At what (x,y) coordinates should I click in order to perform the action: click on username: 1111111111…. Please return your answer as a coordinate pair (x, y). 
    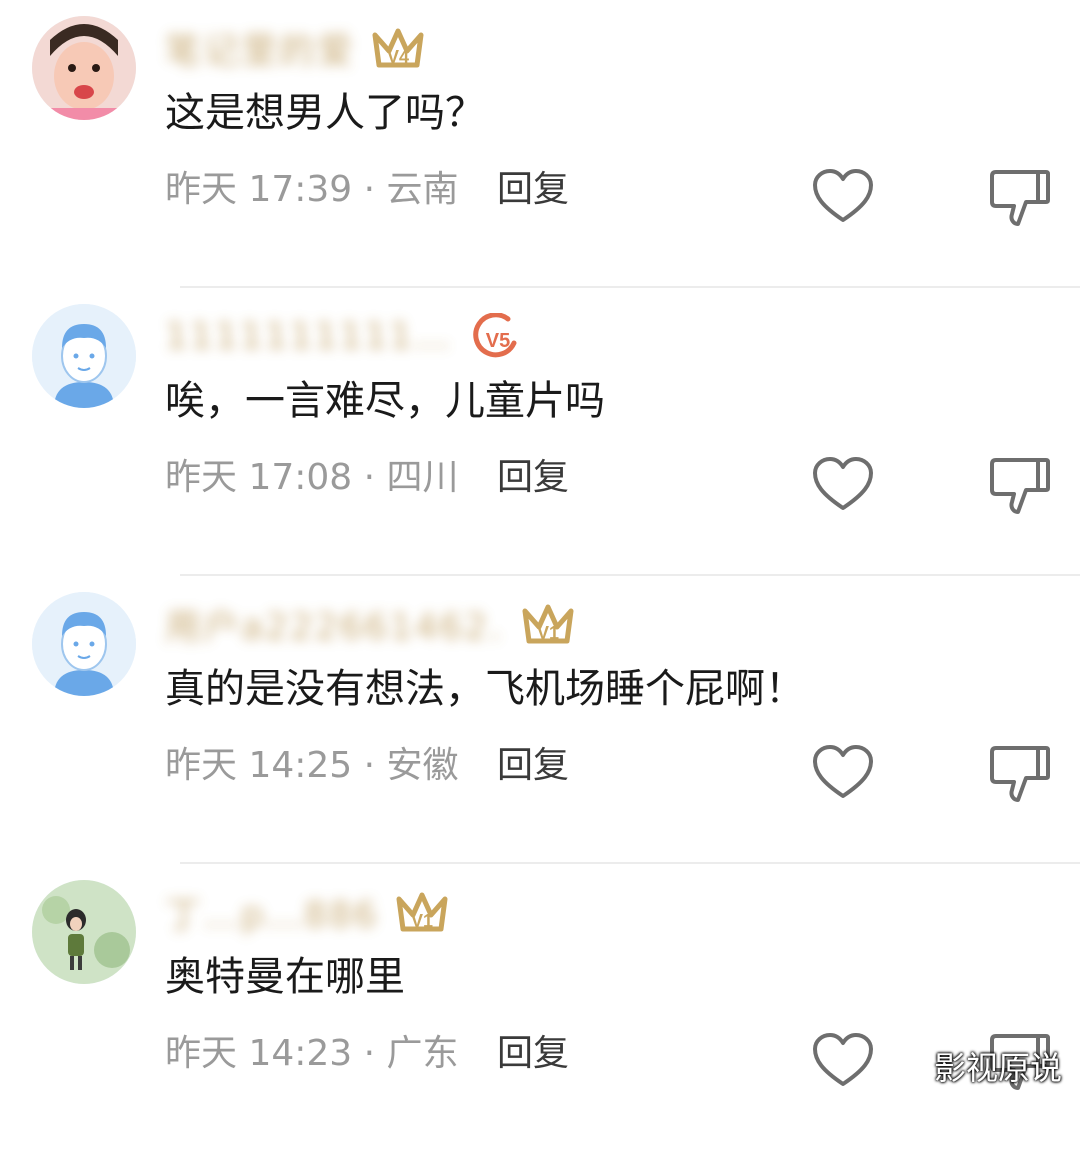
    Looking at the image, I should click on (308, 336).